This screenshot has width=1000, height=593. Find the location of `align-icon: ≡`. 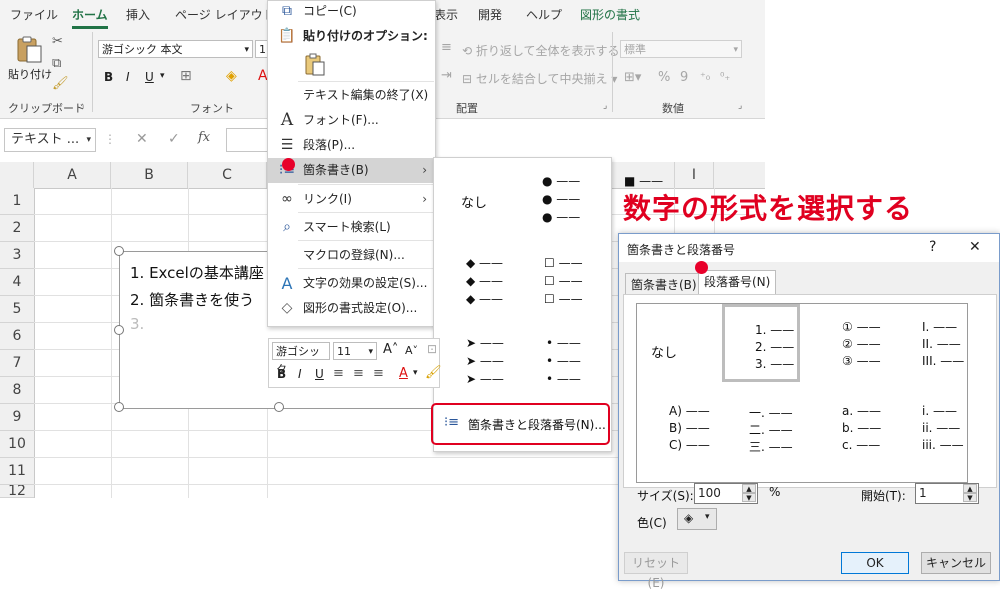

align-icon: ≡ is located at coordinates (446, 47).